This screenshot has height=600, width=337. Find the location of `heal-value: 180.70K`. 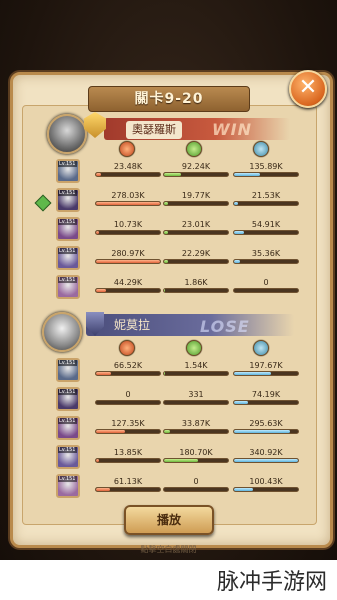

heal-value: 180.70K is located at coordinates (196, 452).